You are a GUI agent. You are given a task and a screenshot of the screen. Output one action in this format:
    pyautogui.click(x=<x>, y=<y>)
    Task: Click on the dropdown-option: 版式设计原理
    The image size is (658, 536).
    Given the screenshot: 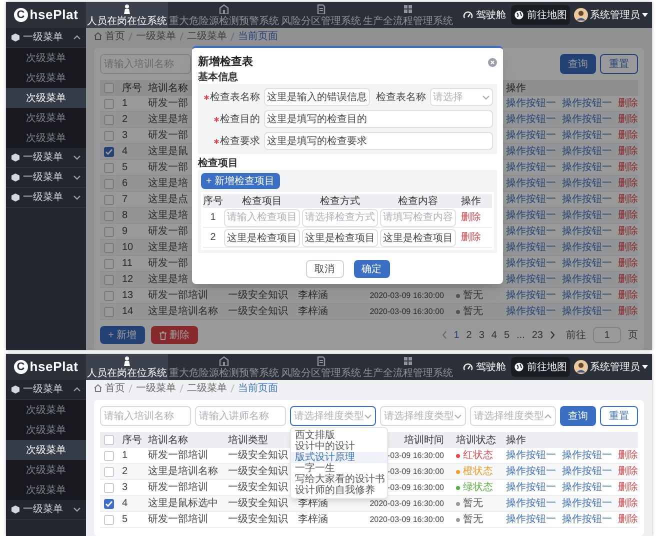 What is the action you would take?
    pyautogui.click(x=339, y=457)
    